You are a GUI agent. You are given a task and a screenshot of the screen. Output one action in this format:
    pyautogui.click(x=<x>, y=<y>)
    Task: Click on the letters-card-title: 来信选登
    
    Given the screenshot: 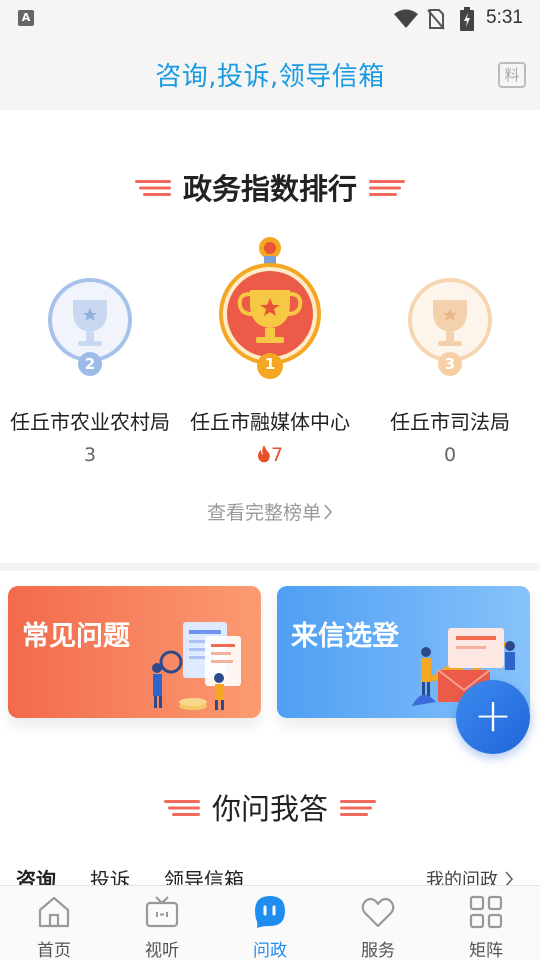 What is the action you would take?
    pyautogui.click(x=345, y=636)
    